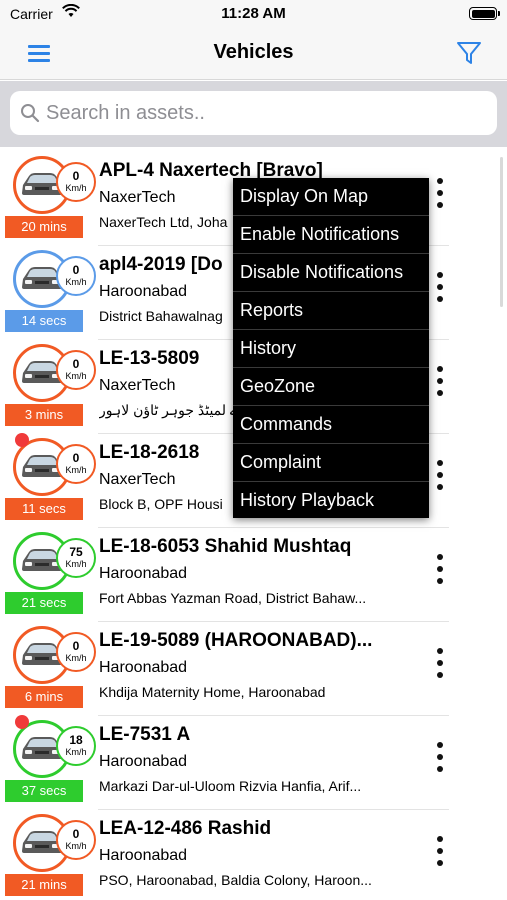 The width and height of the screenshot is (507, 900). What do you see at coordinates (331, 501) in the screenshot?
I see `menu-item-history-playback: History Playback` at bounding box center [331, 501].